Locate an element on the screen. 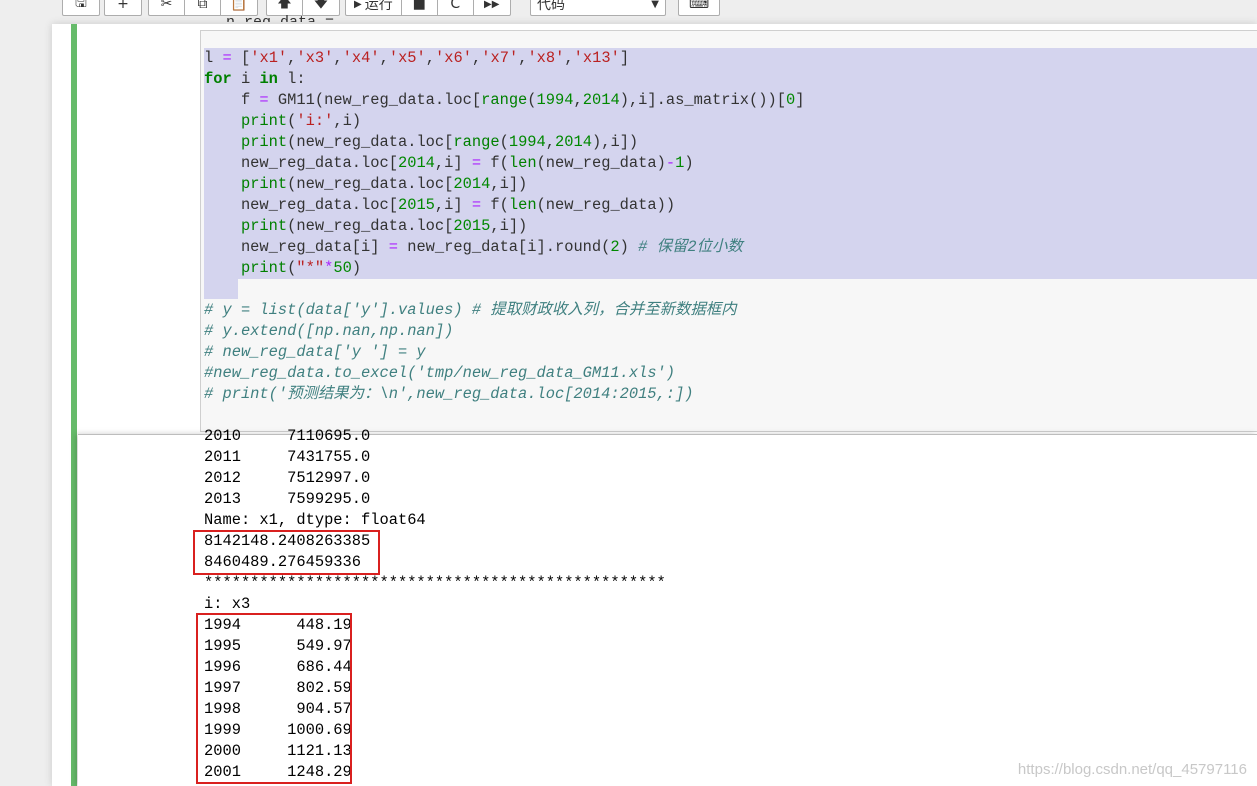 This screenshot has width=1257, height=786. command-palette-button: ⌨ is located at coordinates (699, 7).